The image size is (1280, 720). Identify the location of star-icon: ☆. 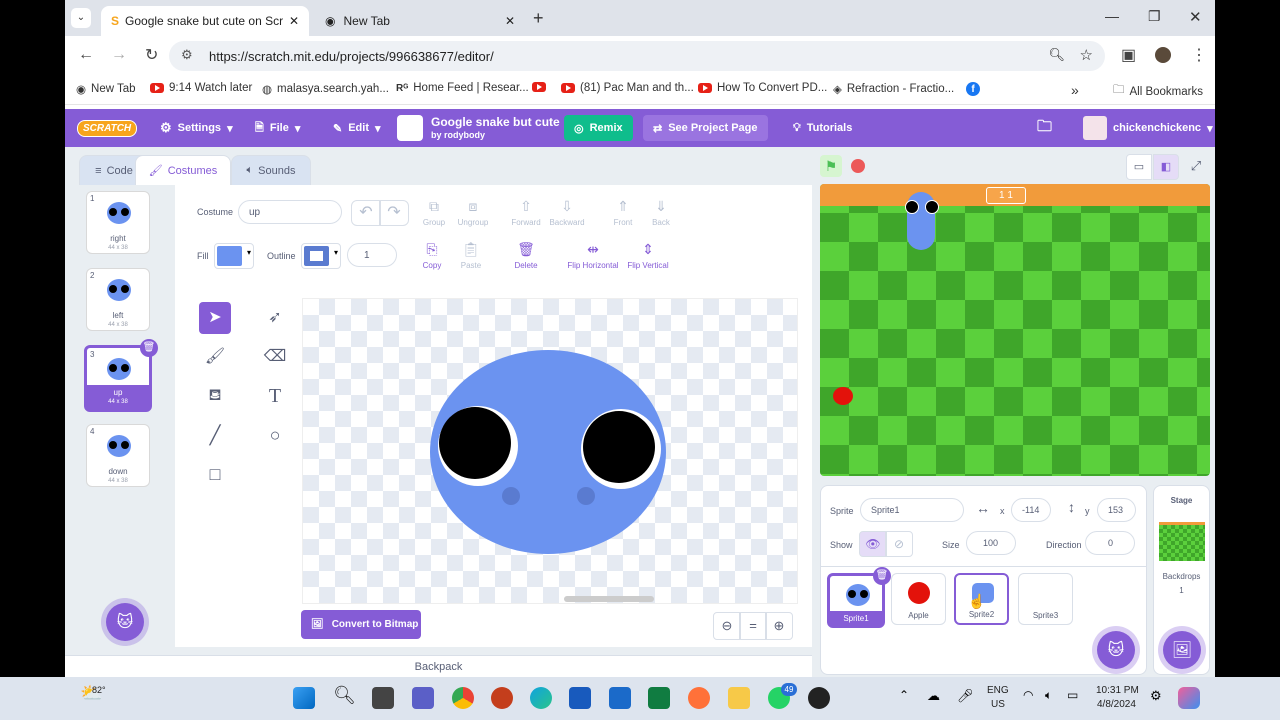
(1086, 55).